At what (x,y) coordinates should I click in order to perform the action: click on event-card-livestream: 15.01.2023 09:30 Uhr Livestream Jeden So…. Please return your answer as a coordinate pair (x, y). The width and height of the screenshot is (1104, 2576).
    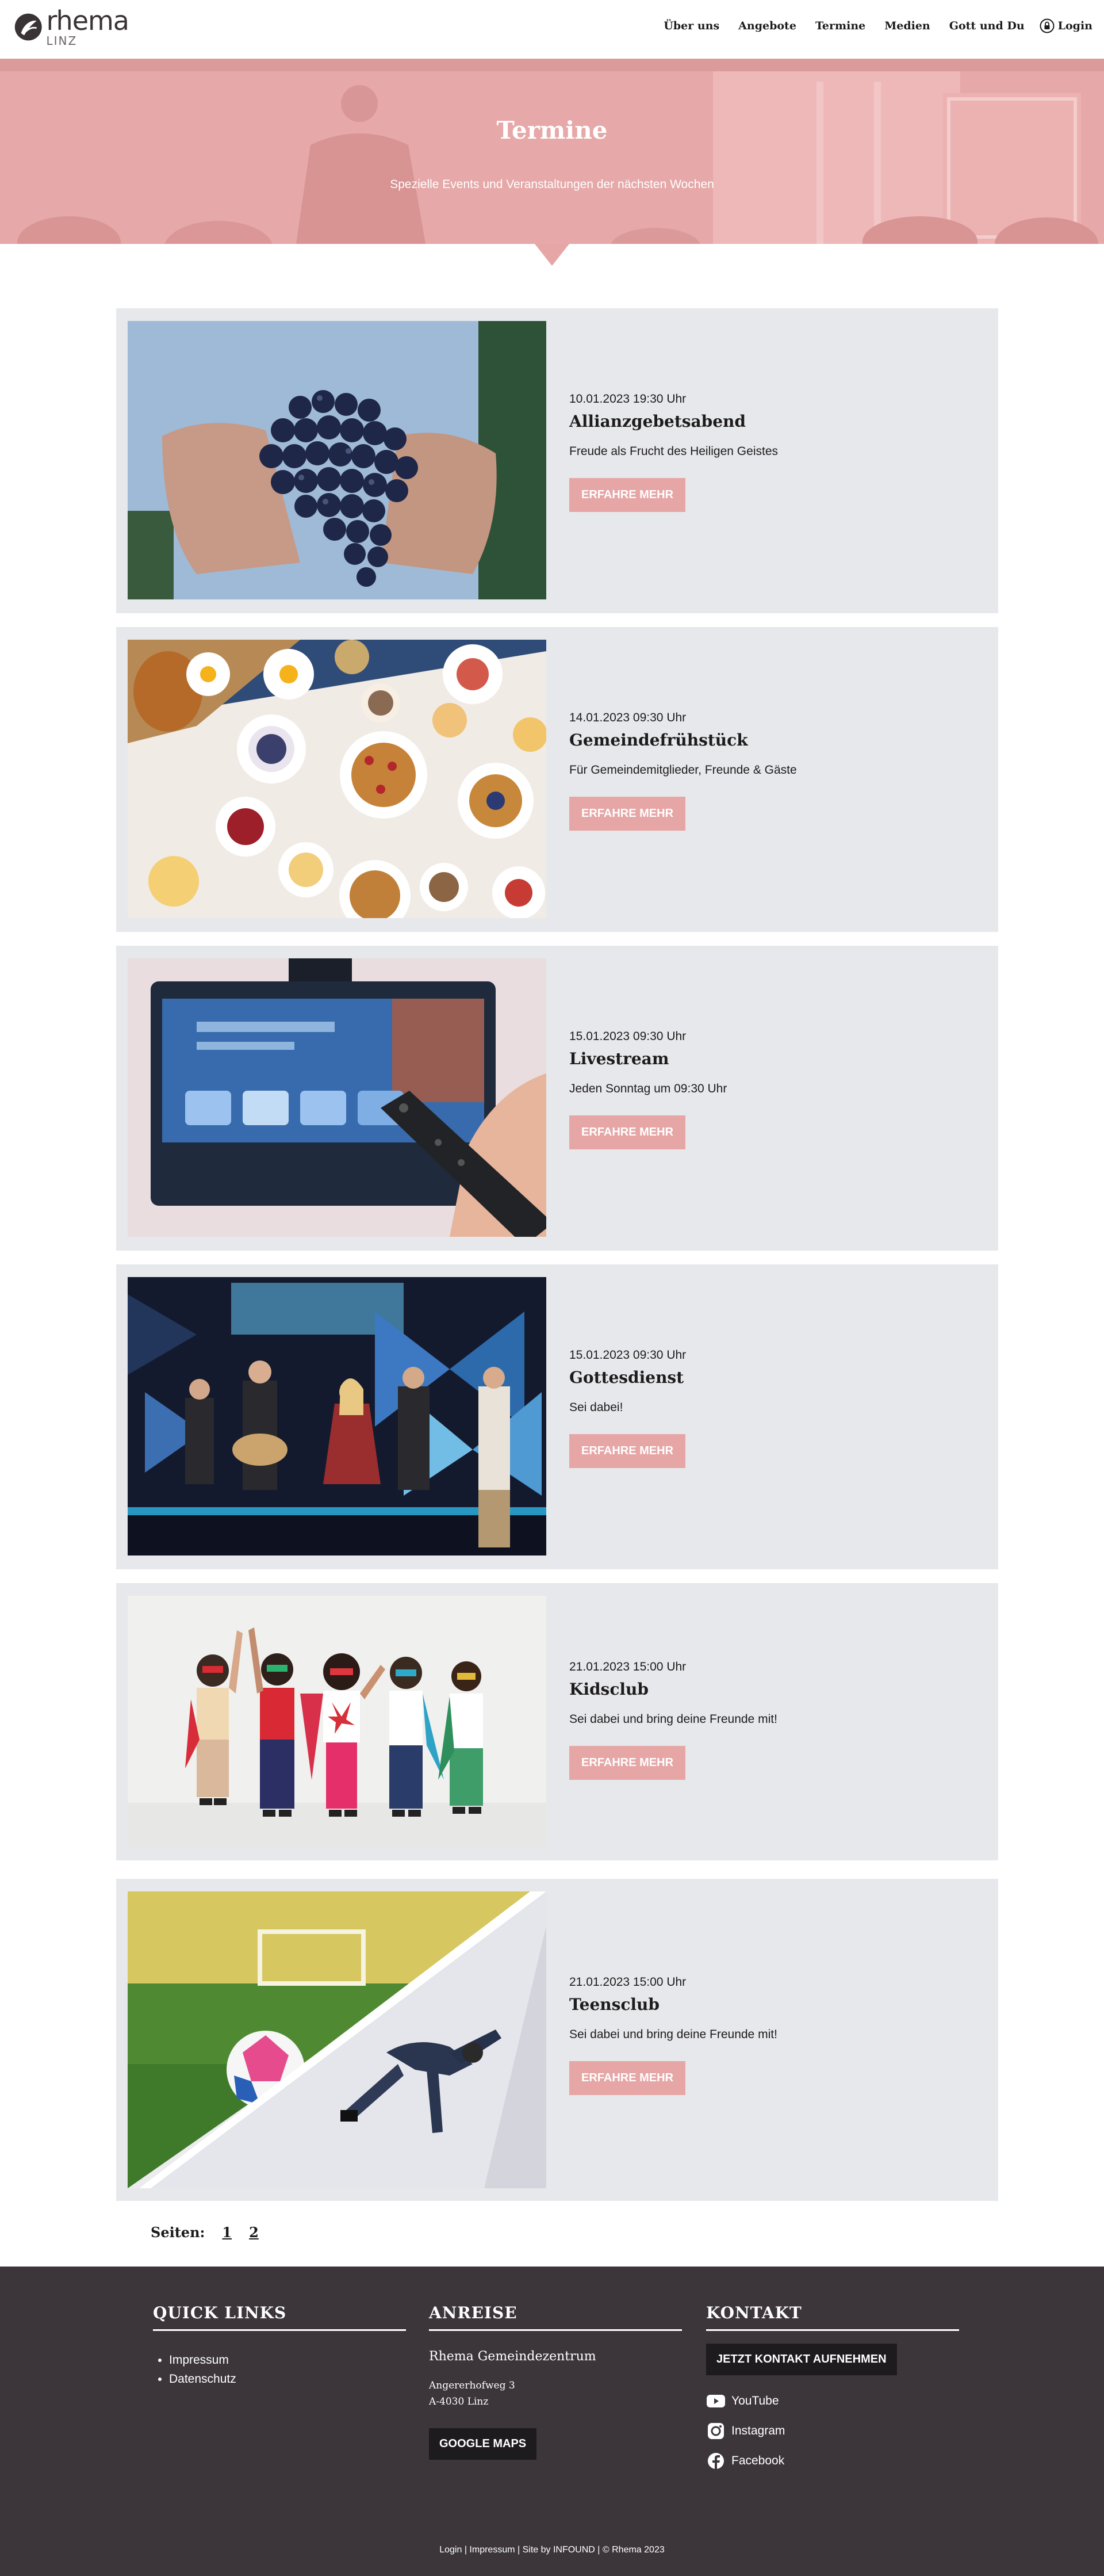
    Looking at the image, I should click on (557, 1098).